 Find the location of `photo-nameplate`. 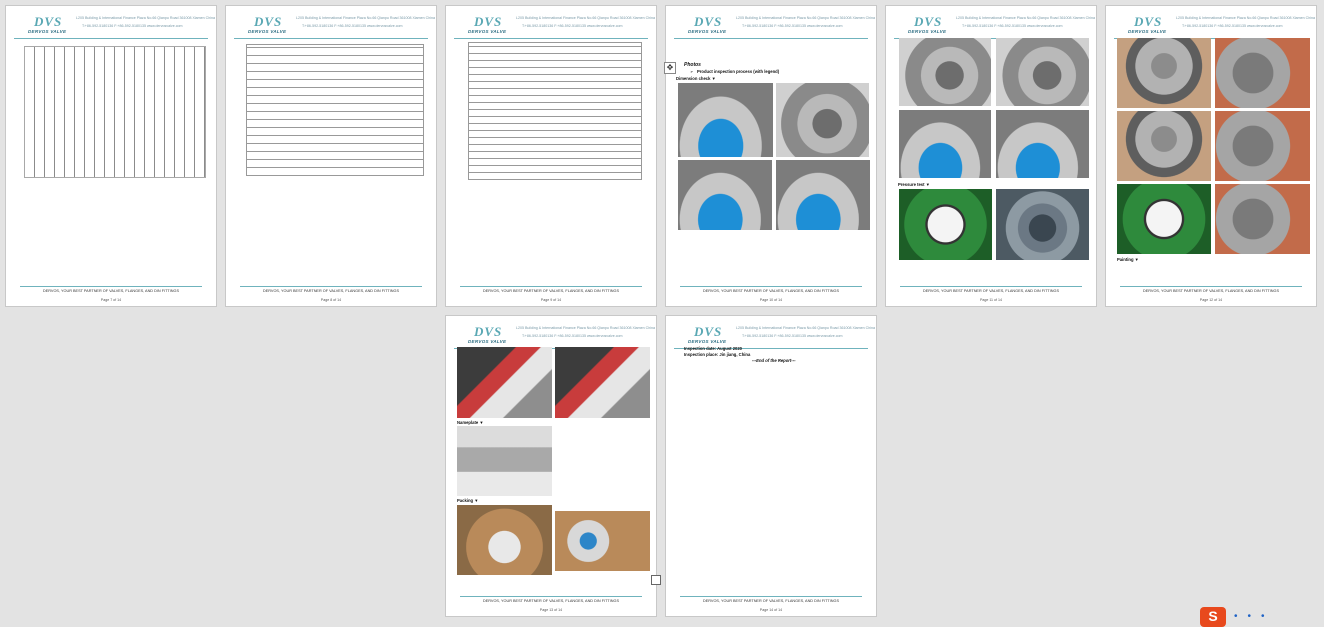

photo-nameplate is located at coordinates (504, 461).